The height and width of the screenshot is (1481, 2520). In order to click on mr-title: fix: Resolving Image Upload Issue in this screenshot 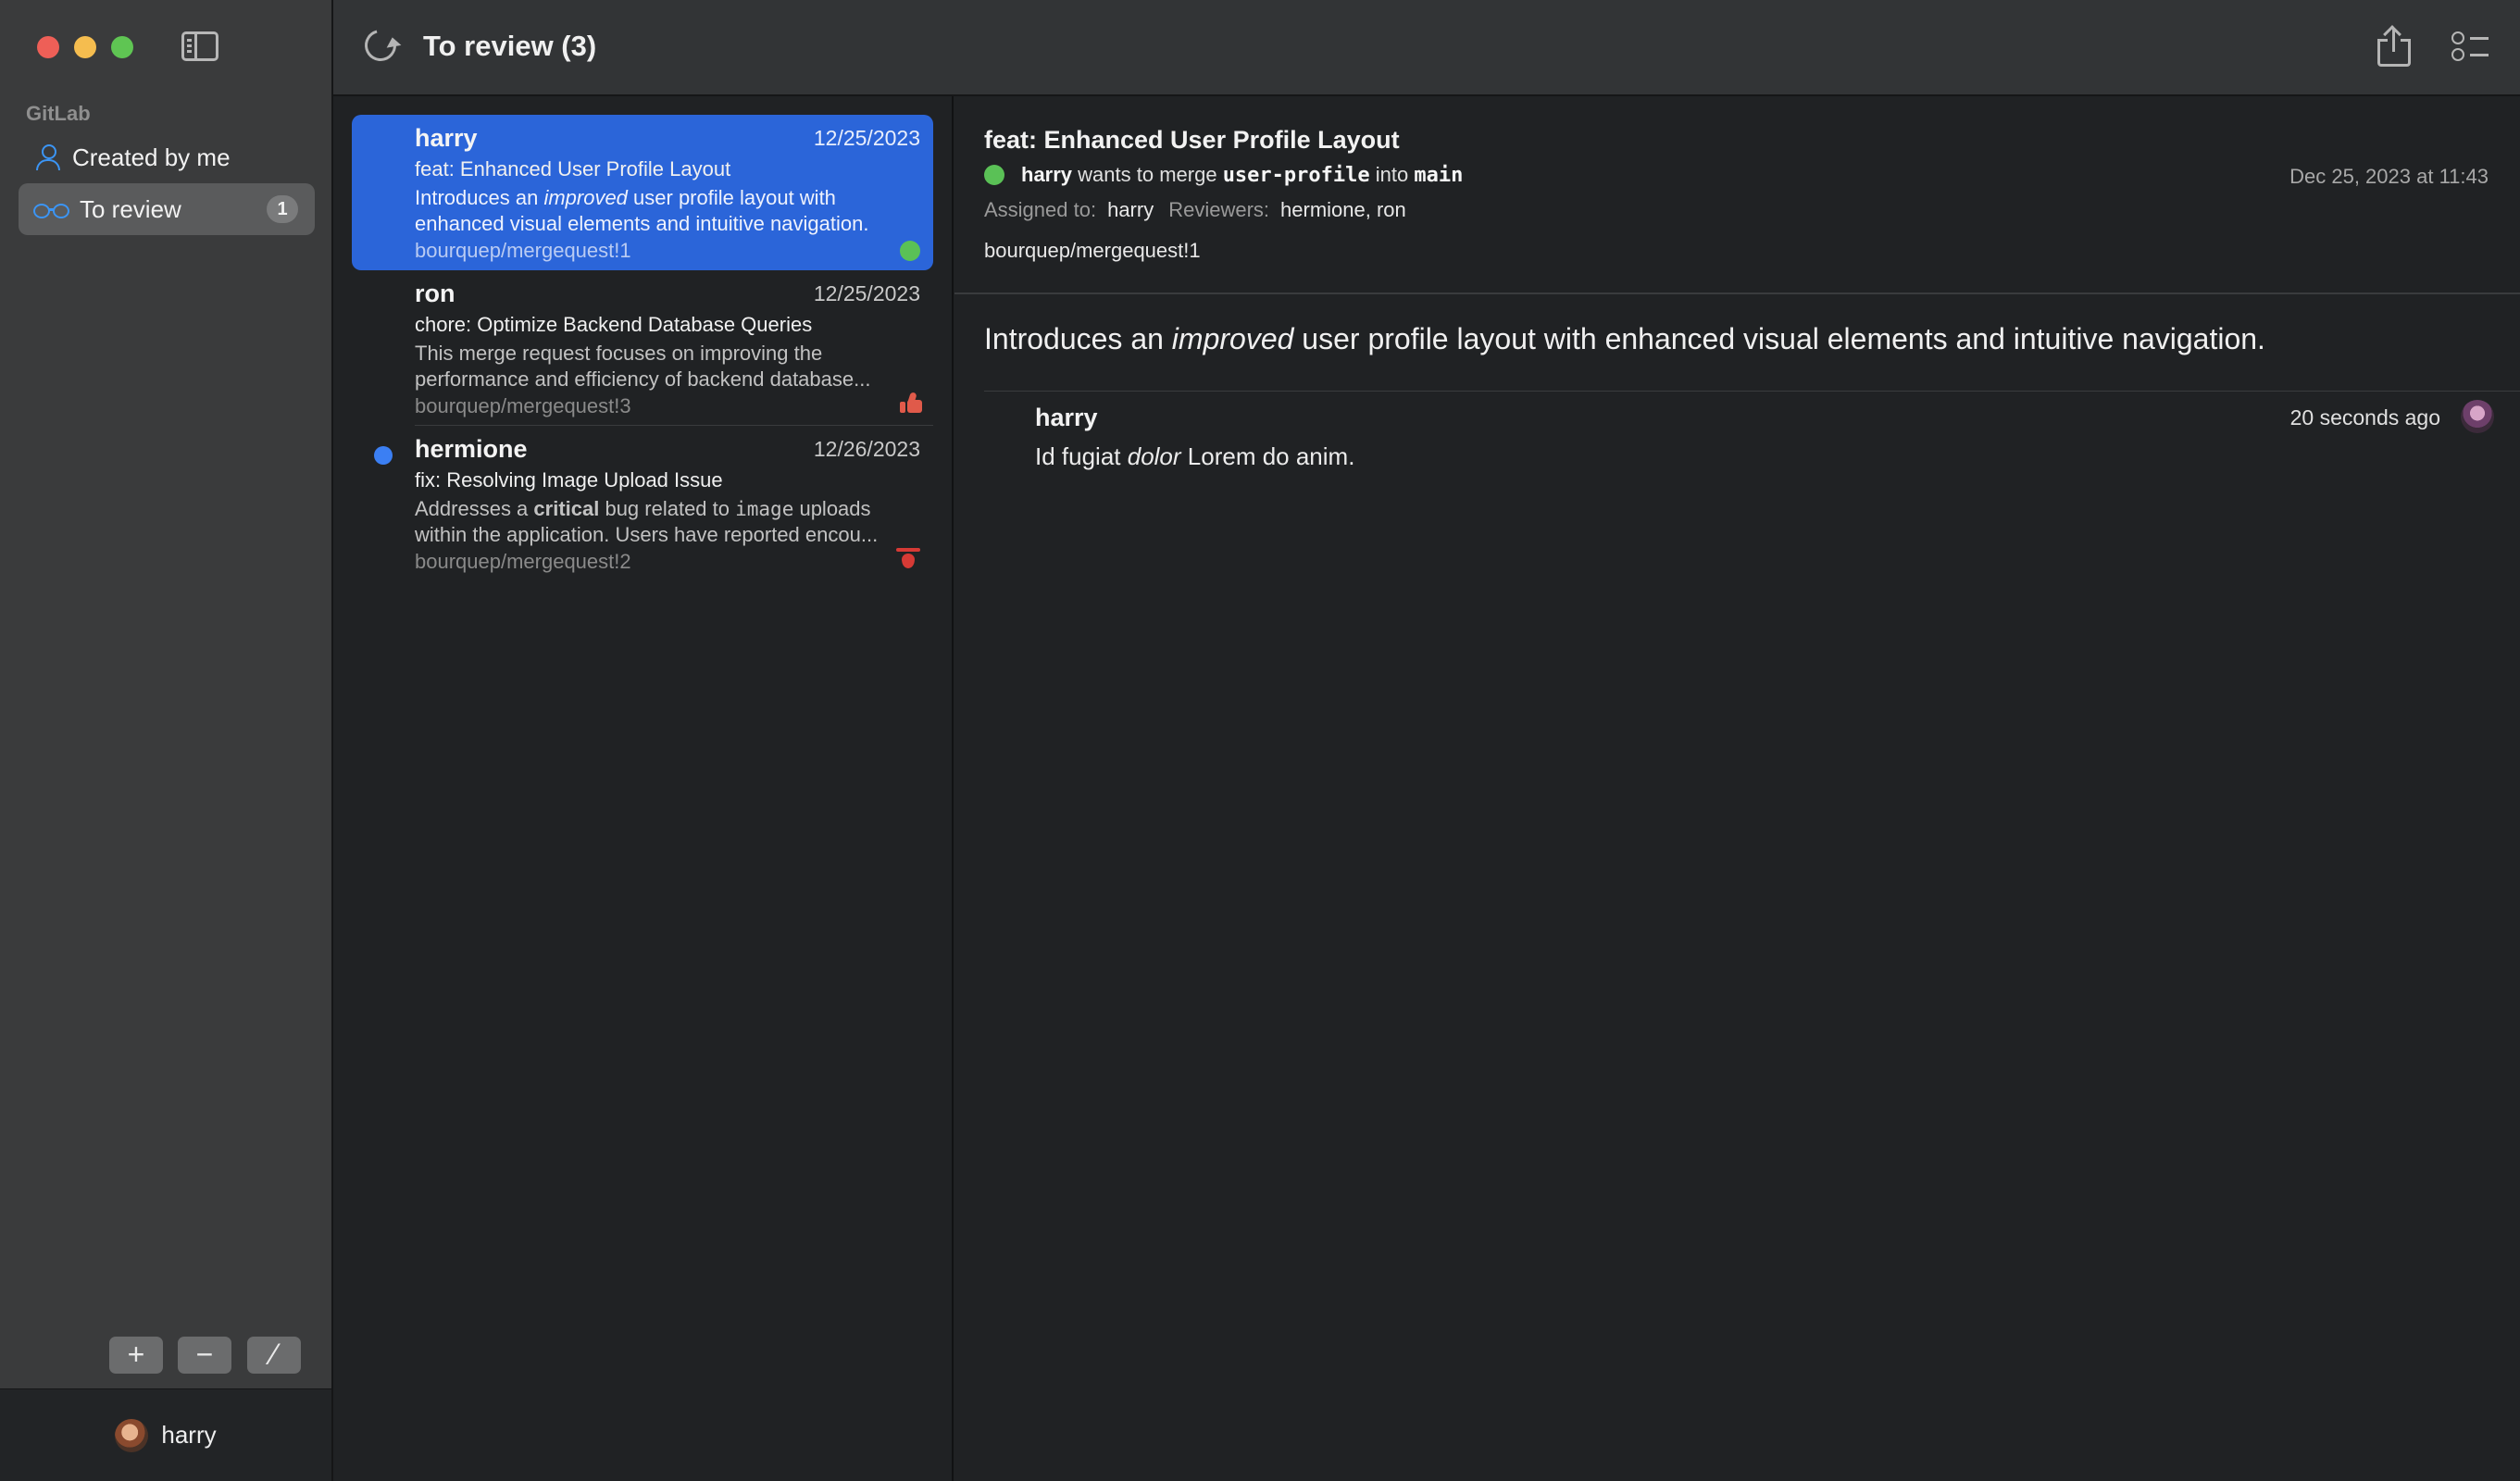, I will do `click(569, 480)`.